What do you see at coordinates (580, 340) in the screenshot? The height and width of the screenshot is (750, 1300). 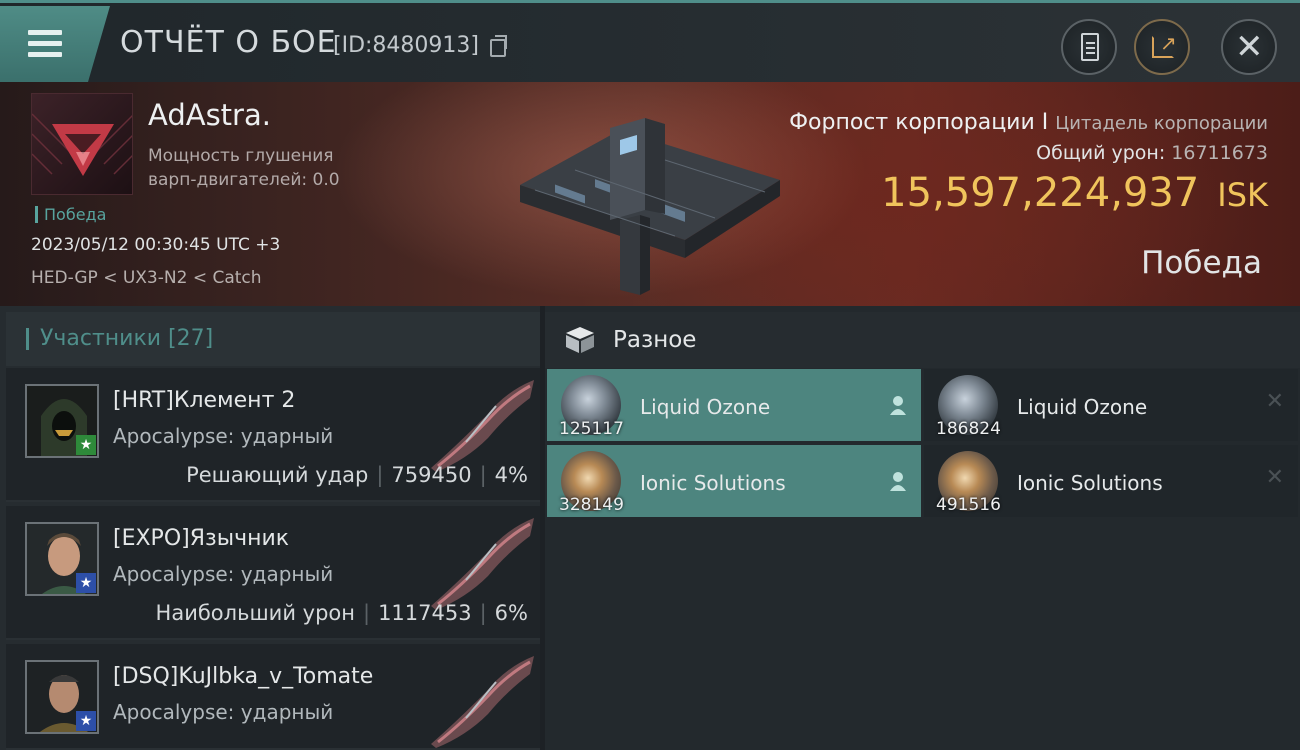 I see `cargo-box-icon` at bounding box center [580, 340].